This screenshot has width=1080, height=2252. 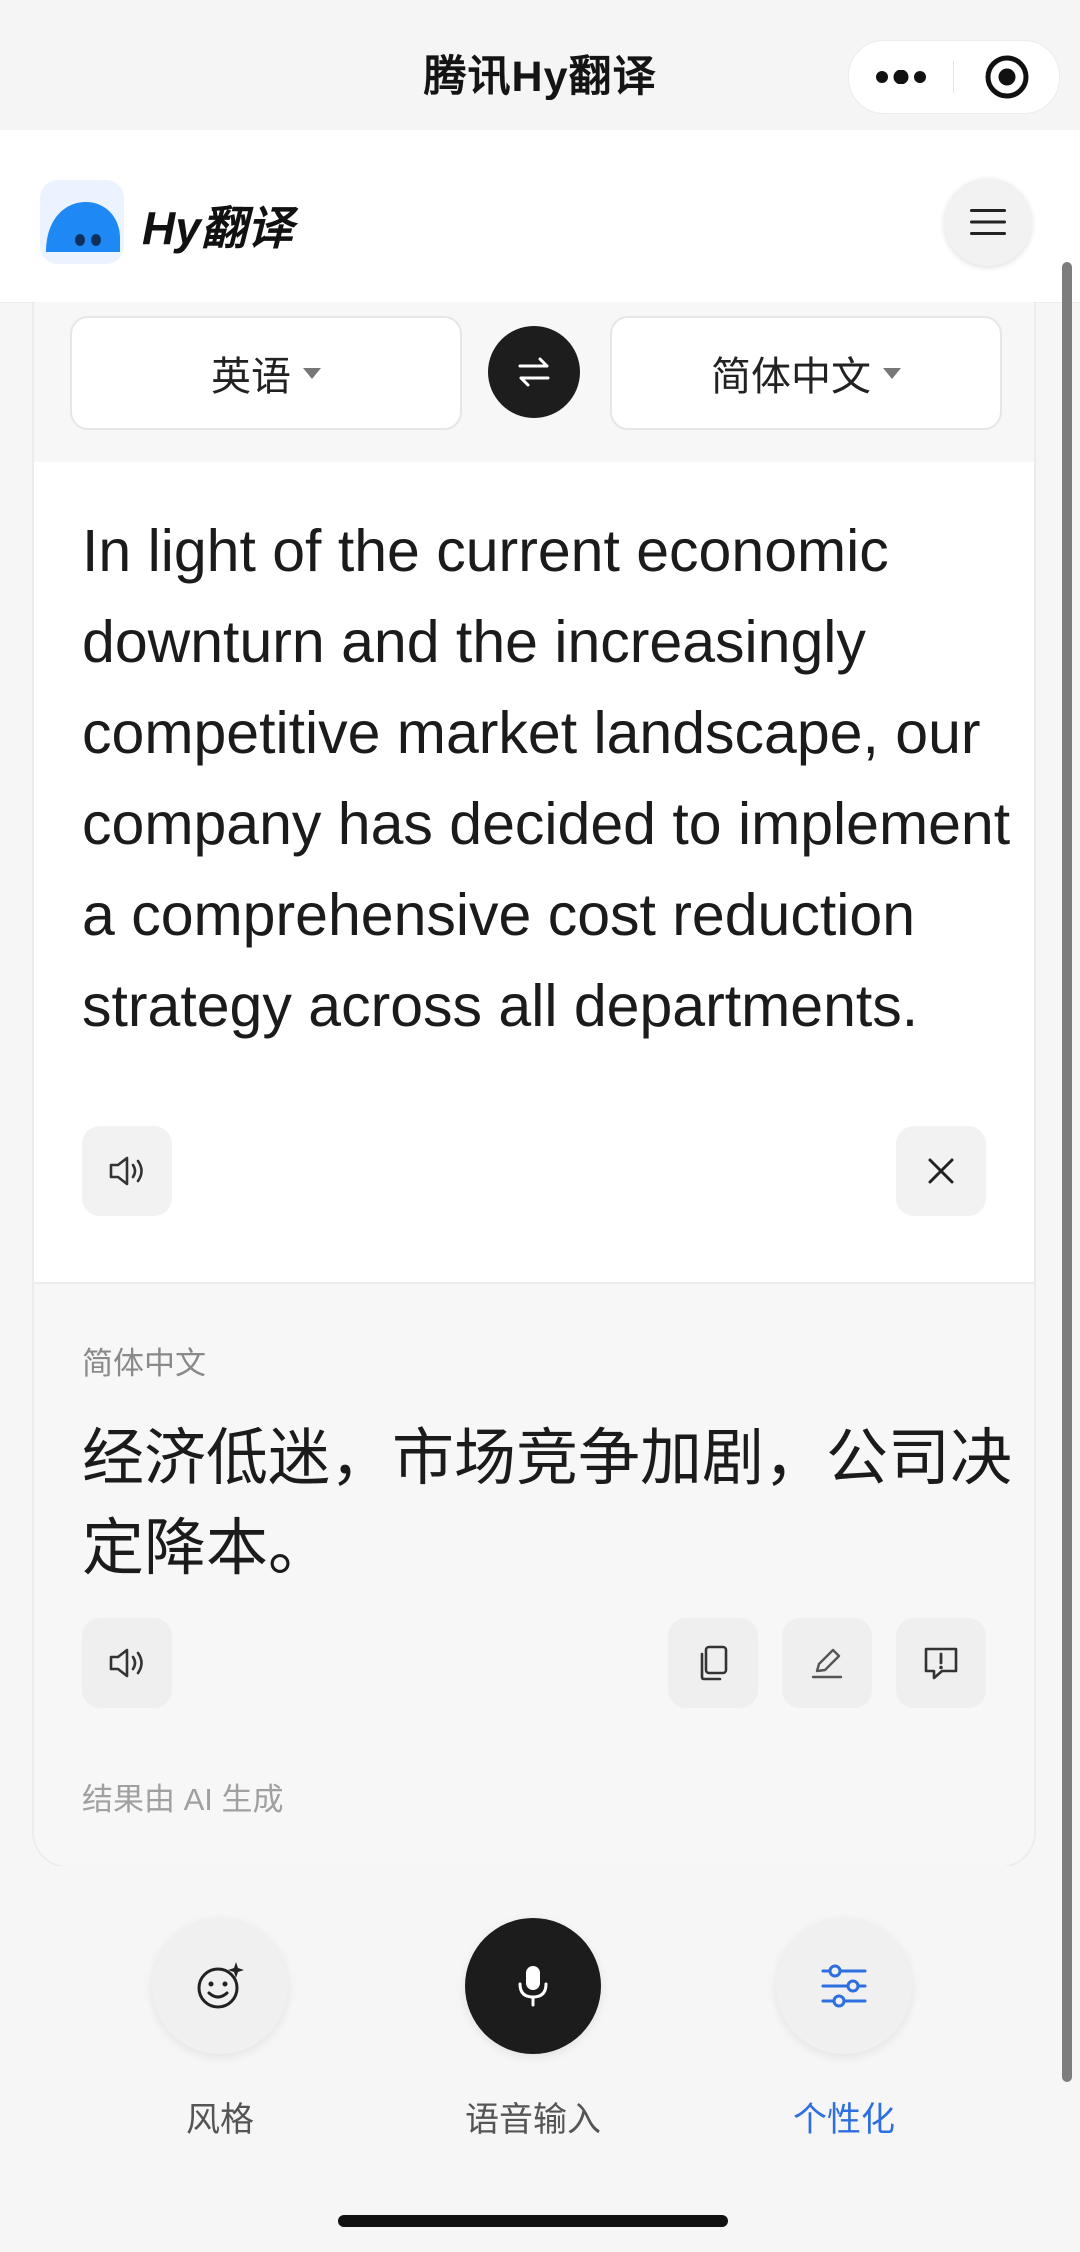 What do you see at coordinates (251, 377) in the screenshot?
I see `source-language-label: 英语` at bounding box center [251, 377].